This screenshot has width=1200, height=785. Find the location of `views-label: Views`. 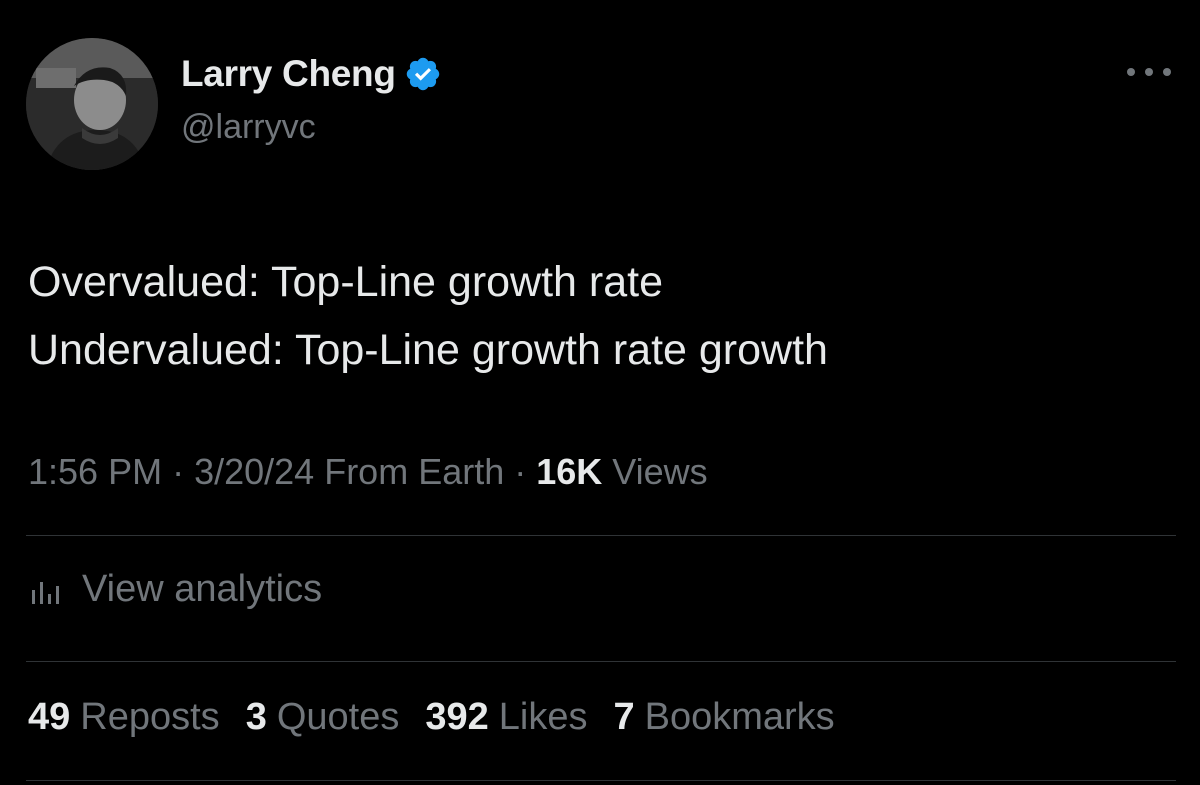

views-label: Views is located at coordinates (660, 471).